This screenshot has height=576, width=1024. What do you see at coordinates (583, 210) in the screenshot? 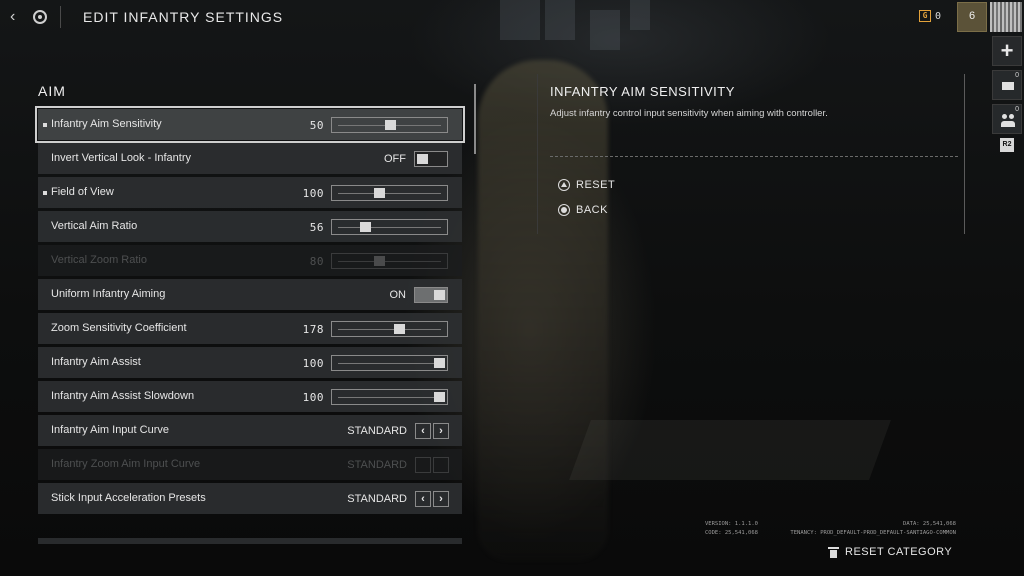
I see `back-button: BACK` at bounding box center [583, 210].